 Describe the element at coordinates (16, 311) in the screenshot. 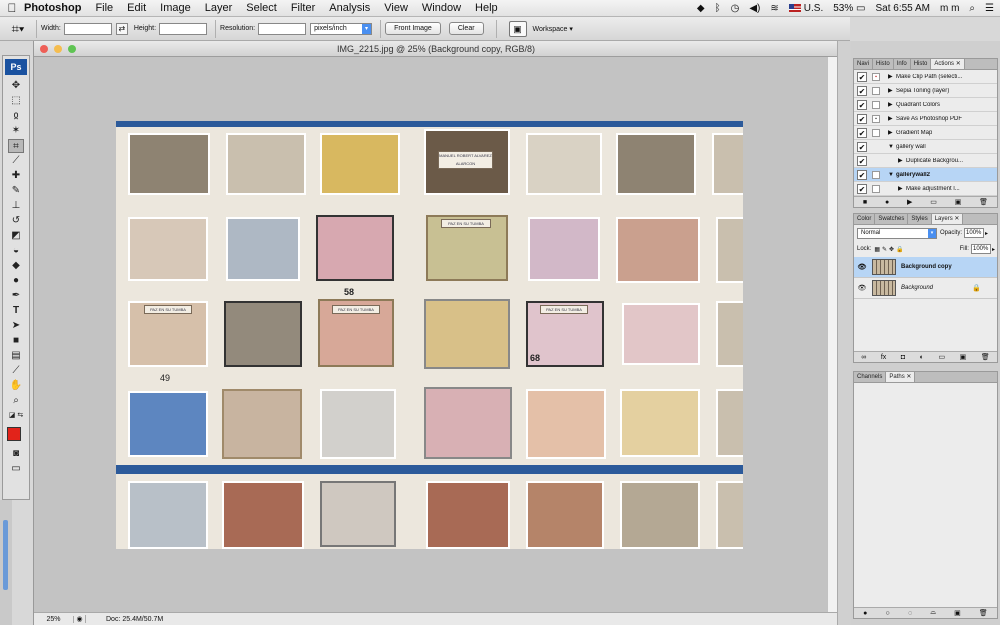

I see `type-tool-icon: T` at that location.